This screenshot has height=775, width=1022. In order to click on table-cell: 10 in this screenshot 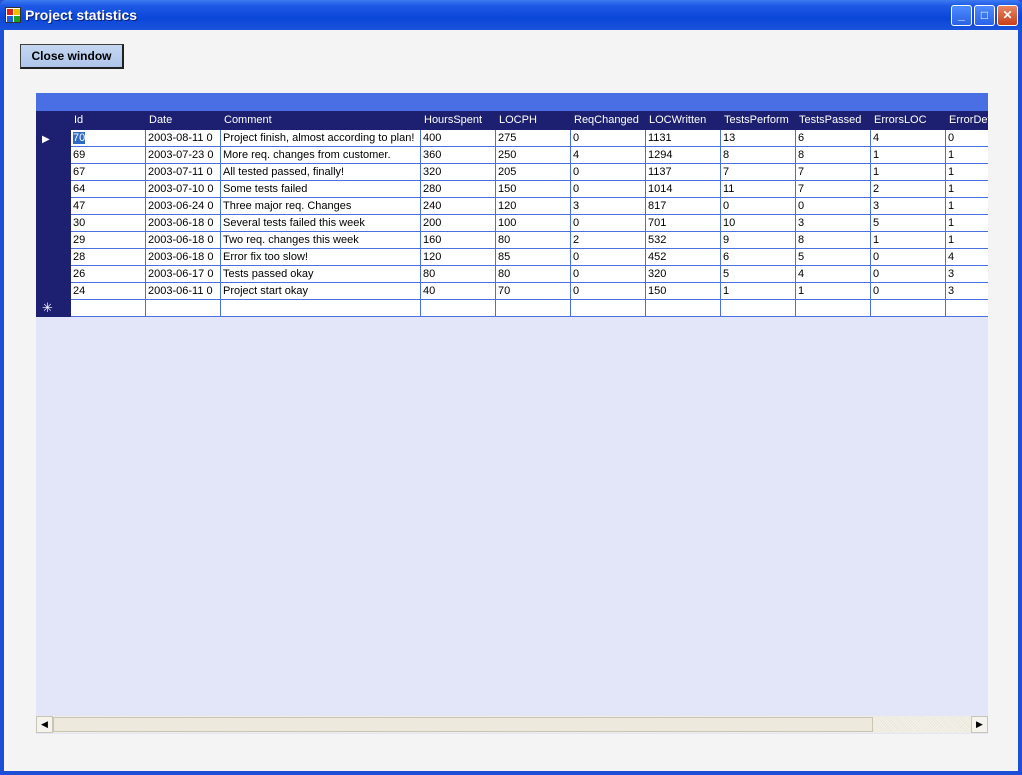, I will do `click(758, 223)`.